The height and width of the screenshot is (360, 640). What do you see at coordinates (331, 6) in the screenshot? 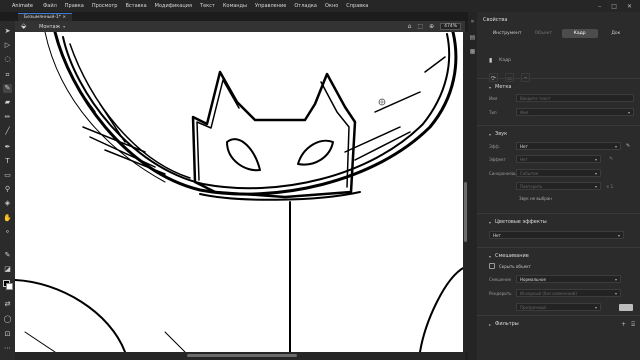
I see `menu-window: Окно` at bounding box center [331, 6].